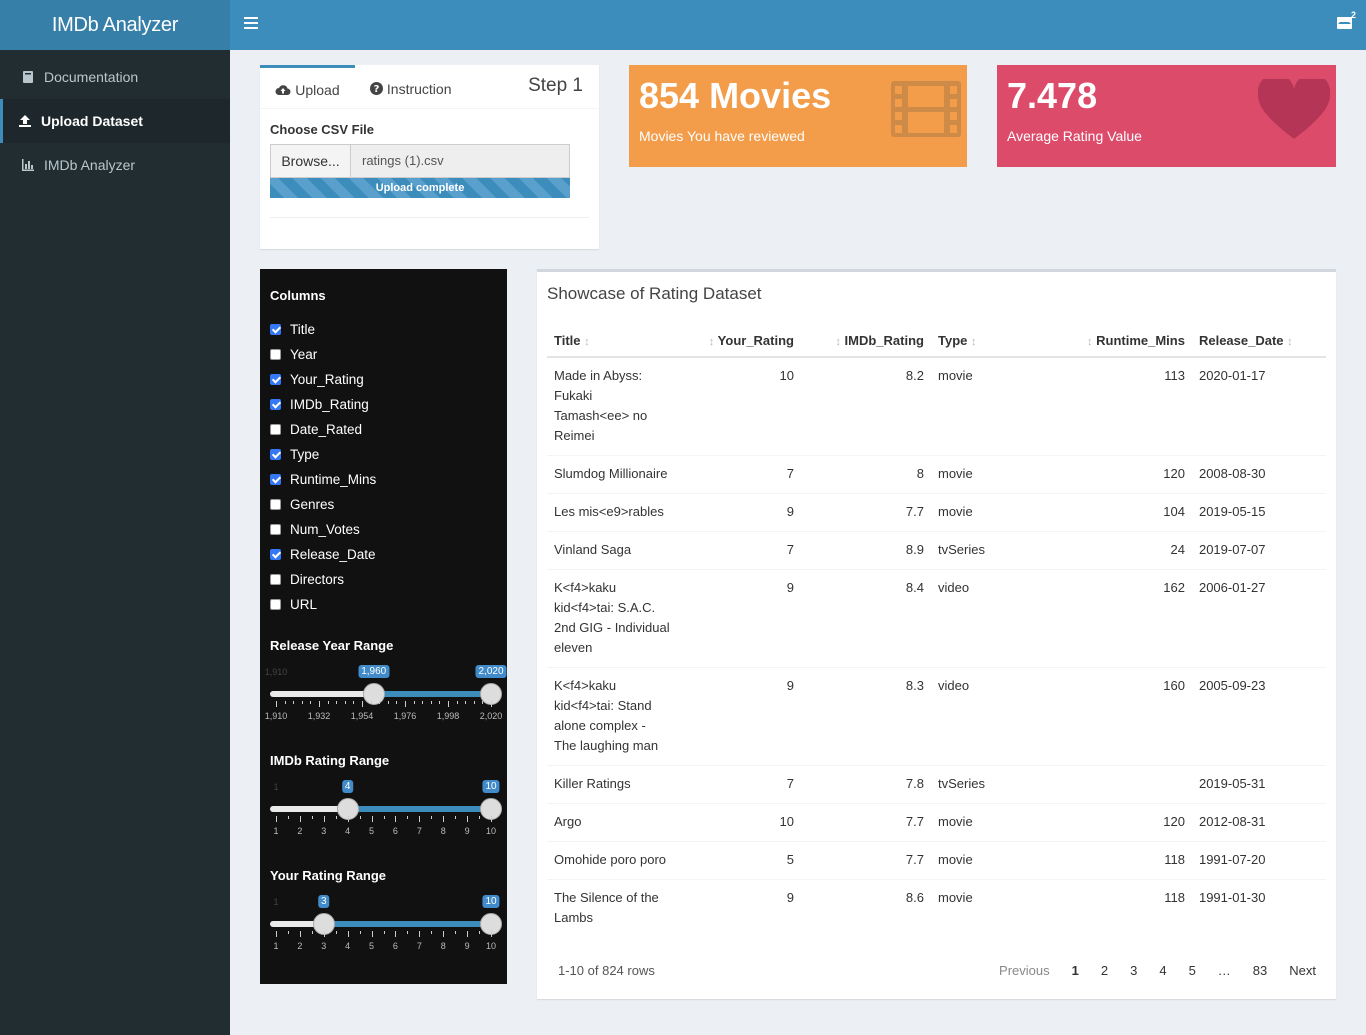 The image size is (1366, 1035). What do you see at coordinates (739, 822) in the screenshot?
I see `table-cell: 10` at bounding box center [739, 822].